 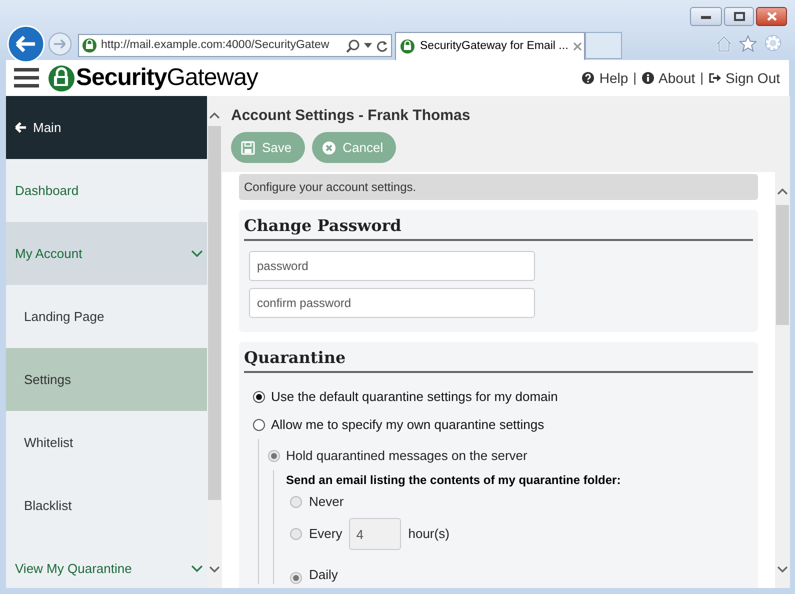 What do you see at coordinates (648, 78) in the screenshot?
I see `info-icon` at bounding box center [648, 78].